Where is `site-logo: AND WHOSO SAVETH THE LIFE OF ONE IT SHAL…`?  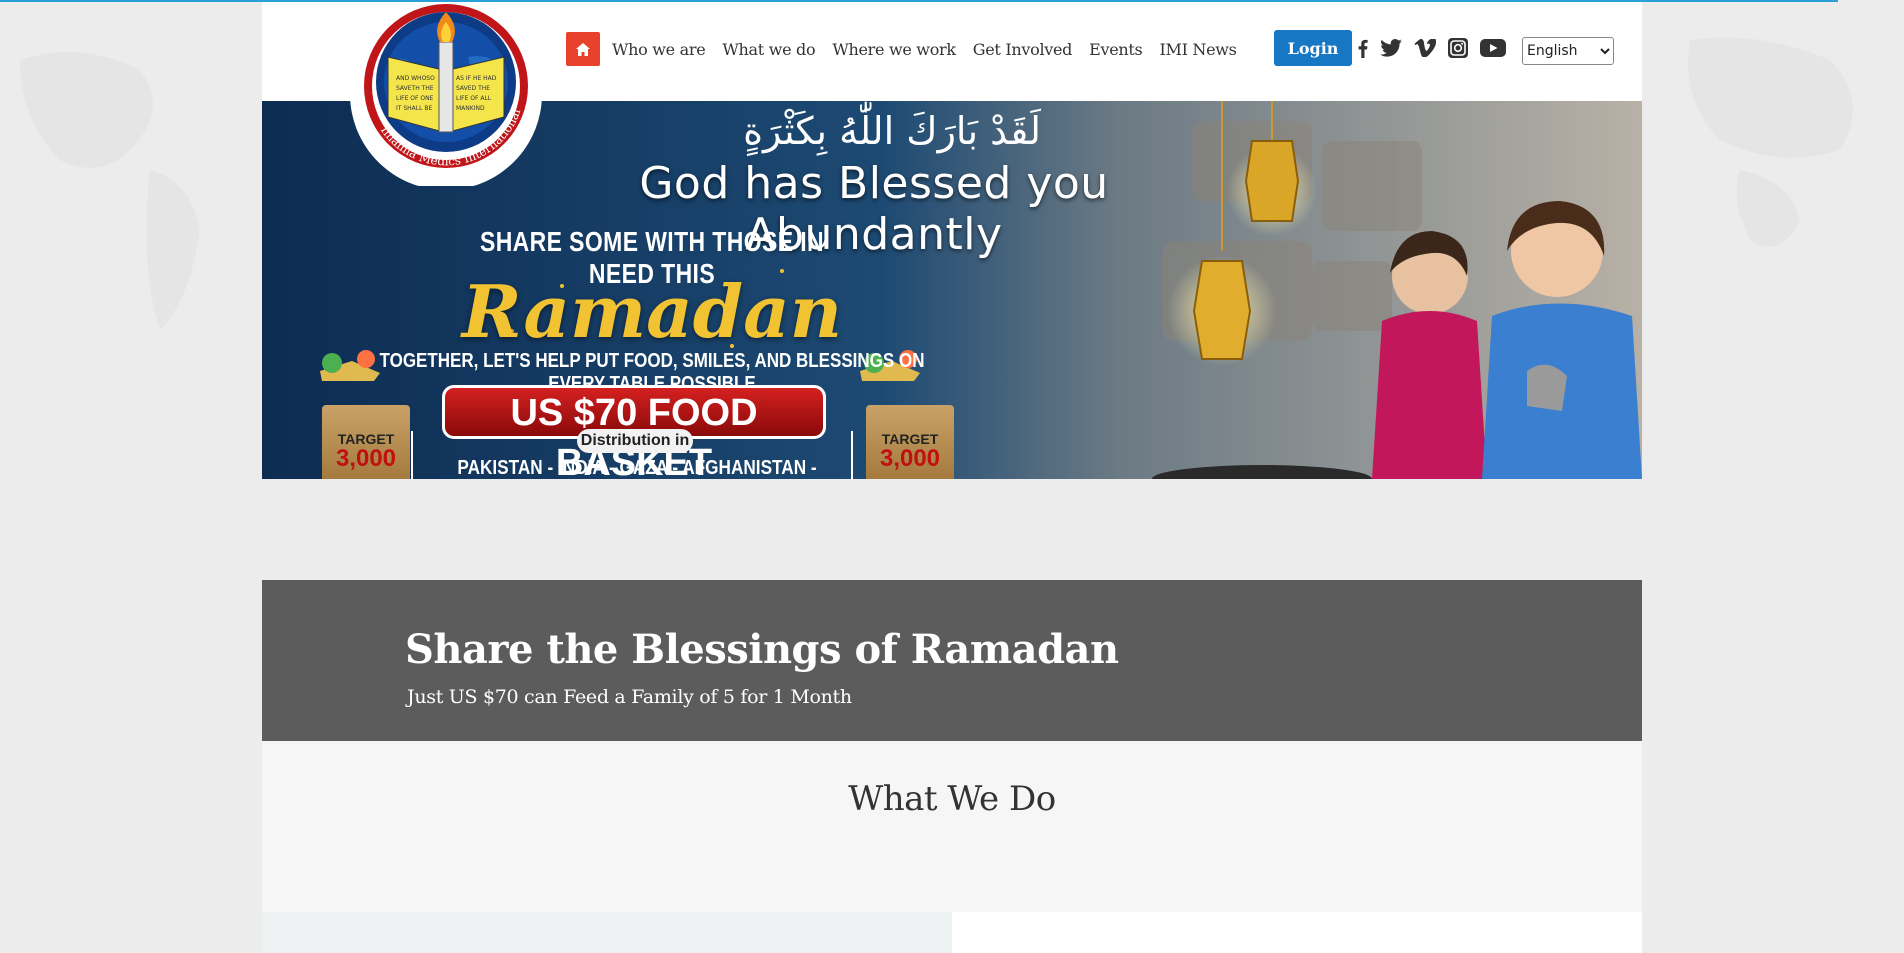 site-logo: AND WHOSO SAVETH THE LIFE OF ONE IT SHAL… is located at coordinates (446, 95).